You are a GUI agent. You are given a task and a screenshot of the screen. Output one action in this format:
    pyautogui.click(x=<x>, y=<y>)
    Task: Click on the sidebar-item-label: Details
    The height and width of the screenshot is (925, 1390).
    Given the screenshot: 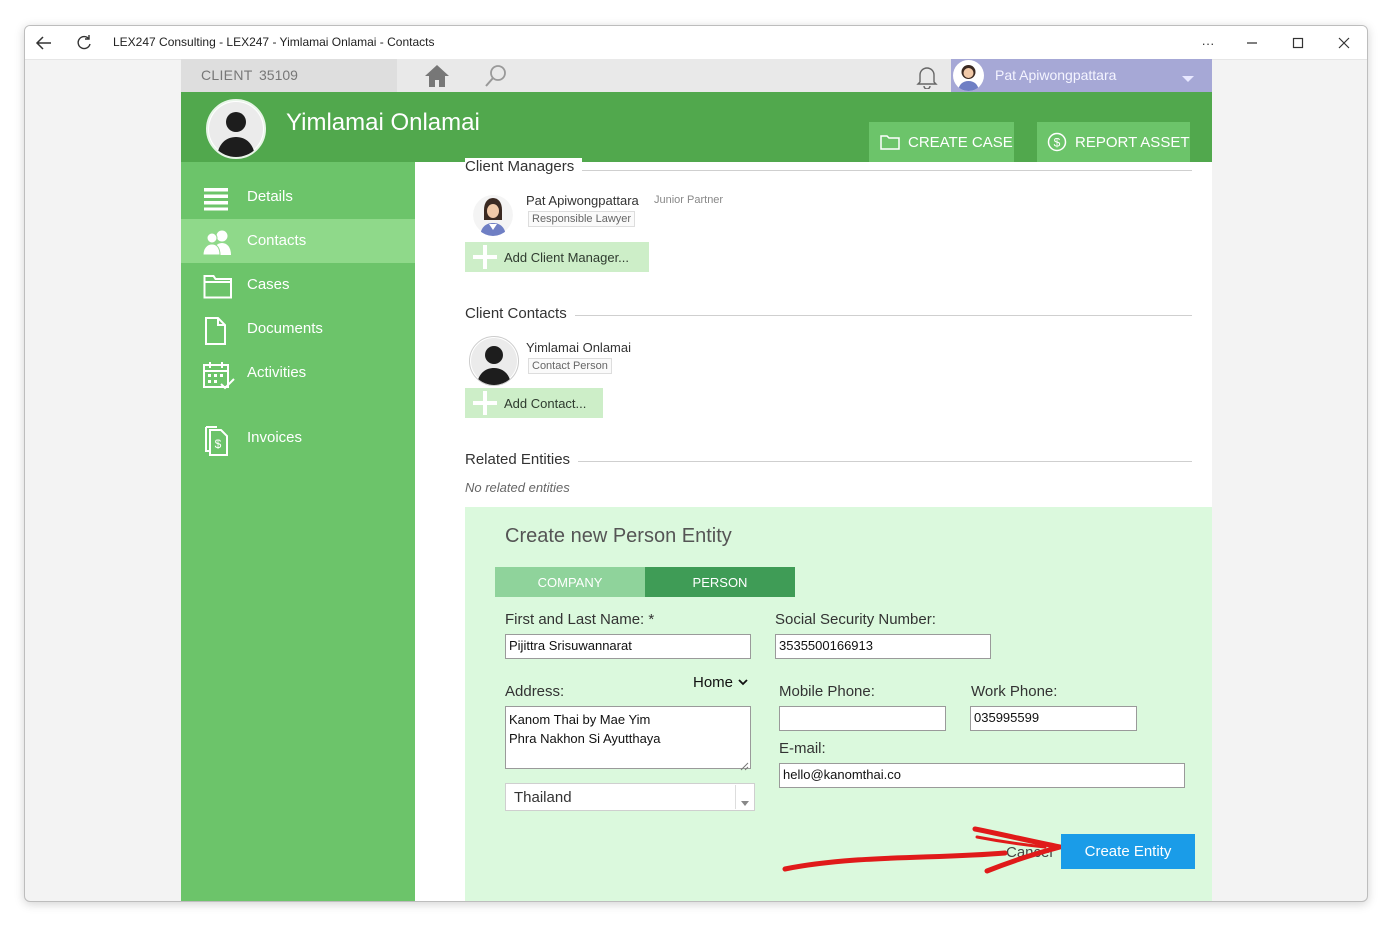 What is the action you would take?
    pyautogui.click(x=270, y=196)
    